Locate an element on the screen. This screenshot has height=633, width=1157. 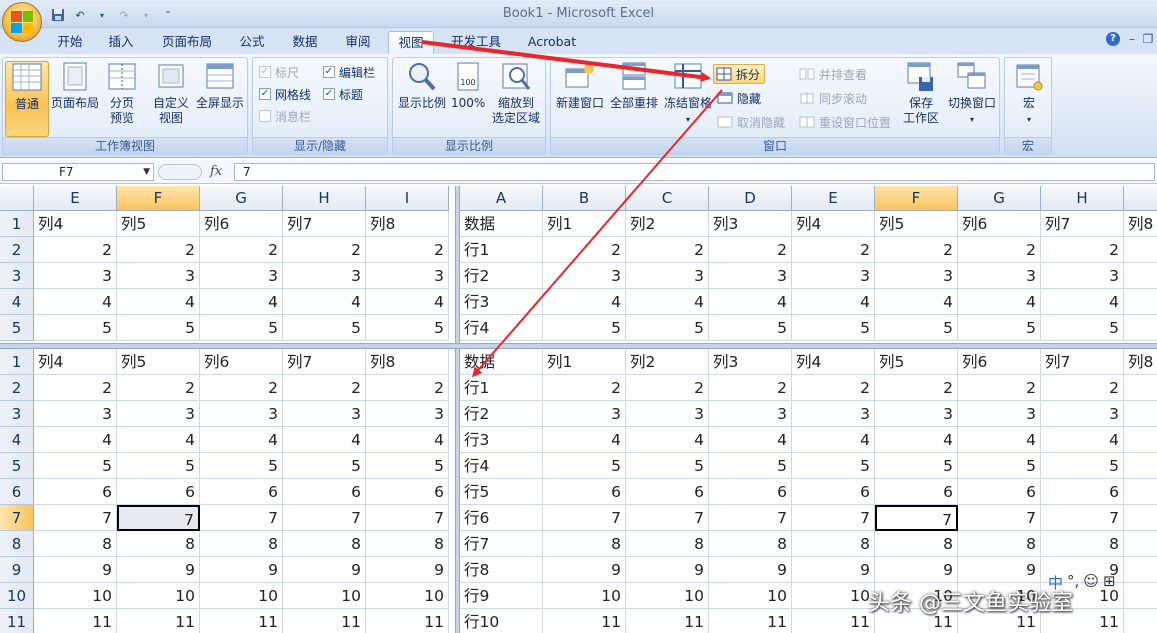
headings-checkbox: ✓ is located at coordinates (329, 94).